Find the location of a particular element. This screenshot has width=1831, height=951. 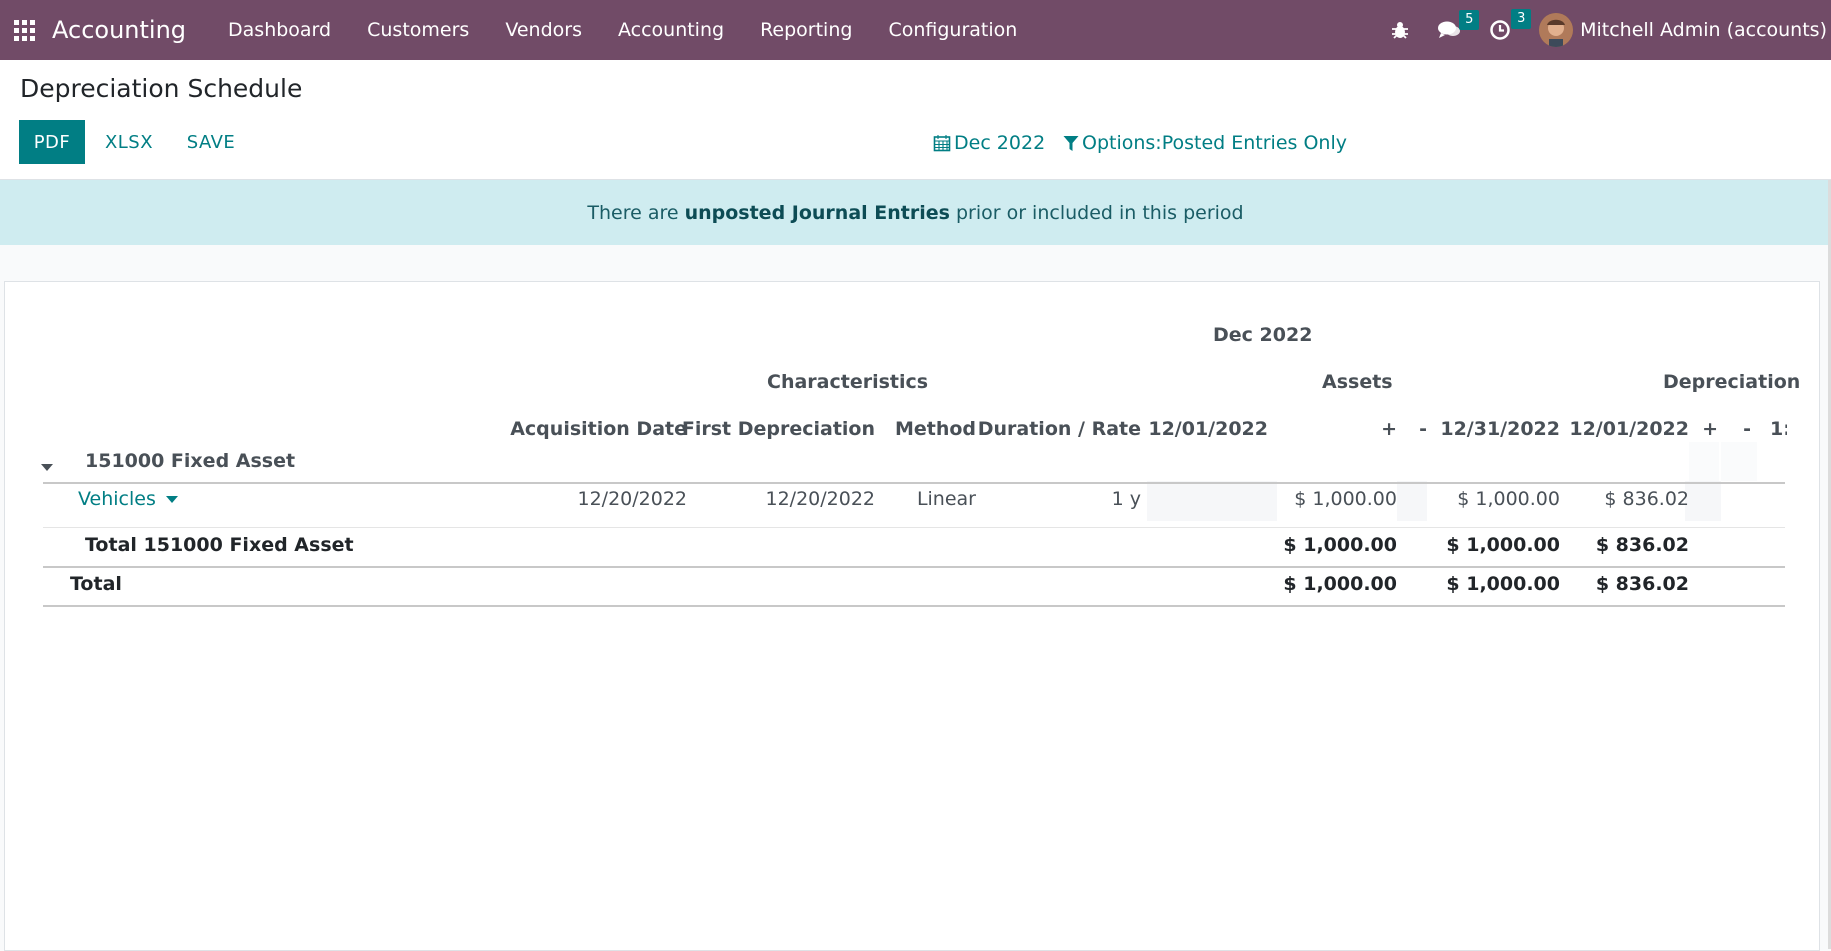

col-assets-plus: + is located at coordinates (1389, 429).